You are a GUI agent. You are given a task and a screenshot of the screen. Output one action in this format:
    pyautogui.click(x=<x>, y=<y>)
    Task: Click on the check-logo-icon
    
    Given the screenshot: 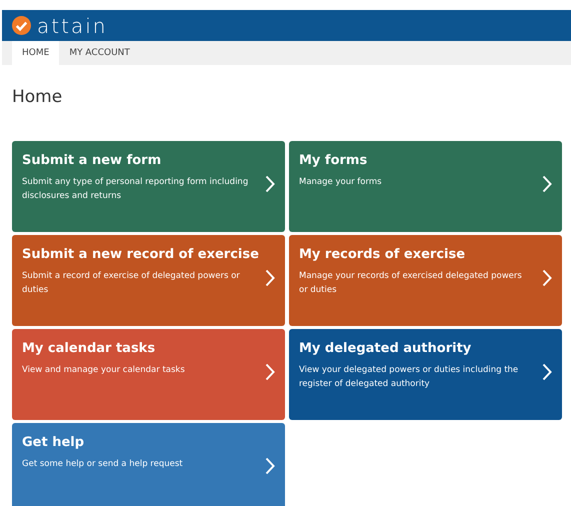 What is the action you would take?
    pyautogui.click(x=21, y=25)
    